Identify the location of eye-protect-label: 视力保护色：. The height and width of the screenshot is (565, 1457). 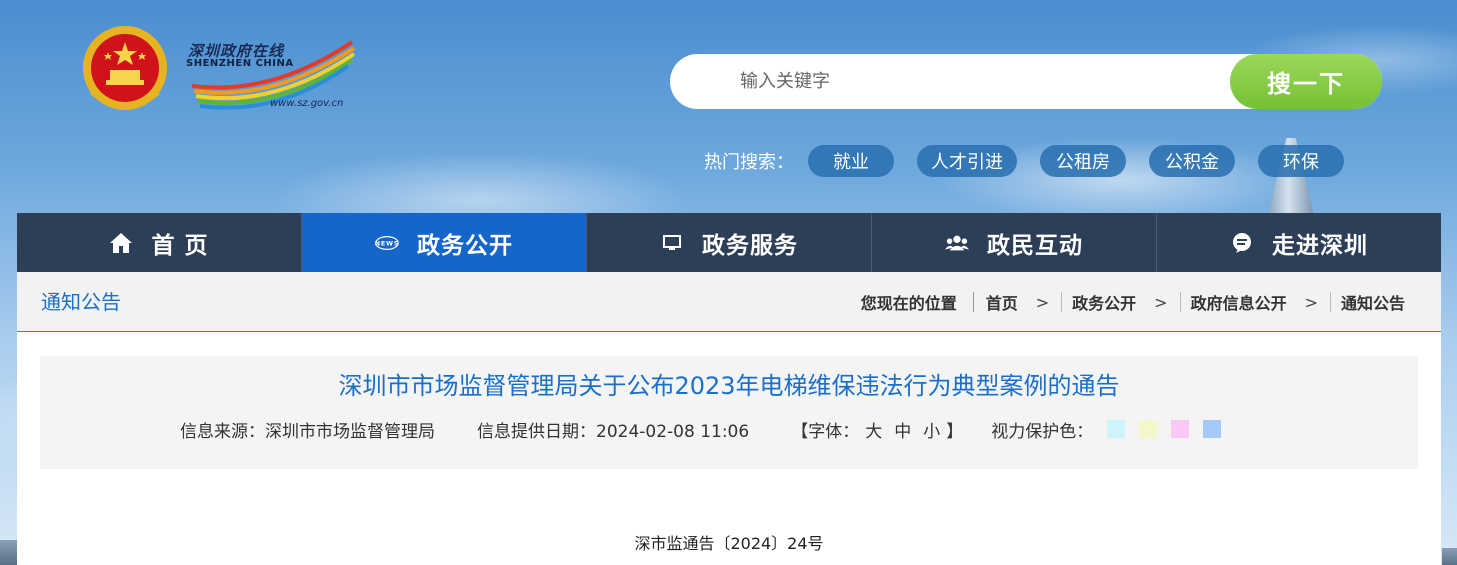
(1042, 431).